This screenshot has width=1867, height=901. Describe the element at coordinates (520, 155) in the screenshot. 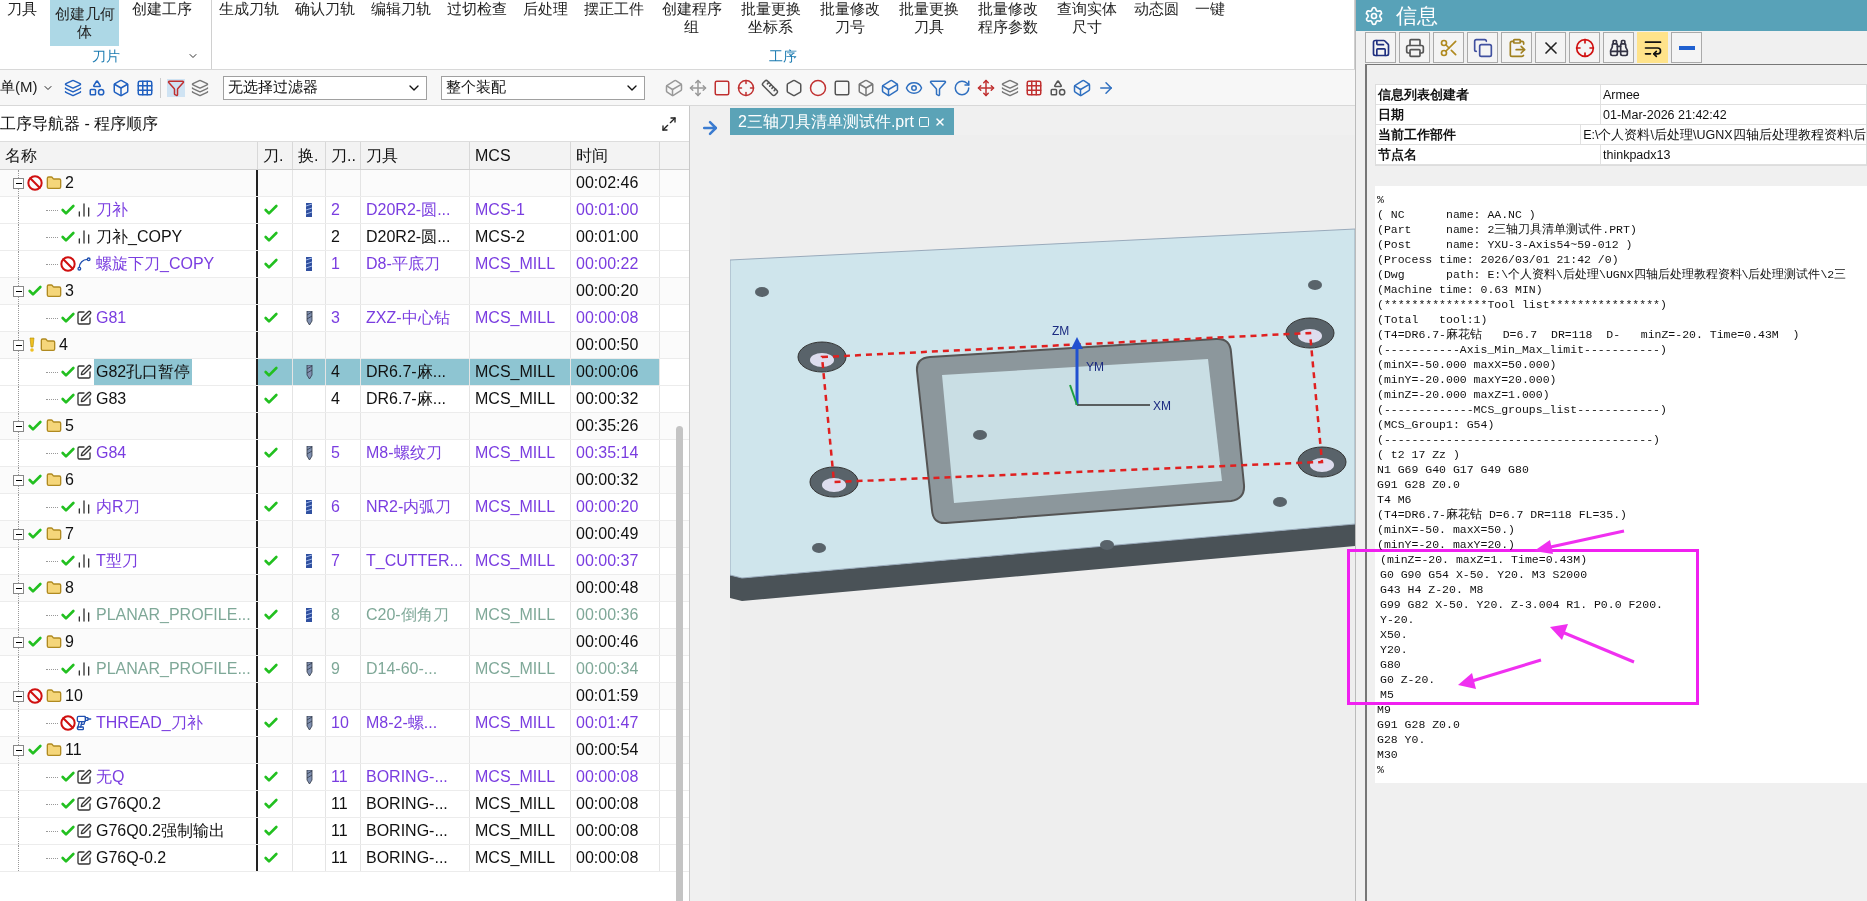

I see `column-header: MCS` at that location.